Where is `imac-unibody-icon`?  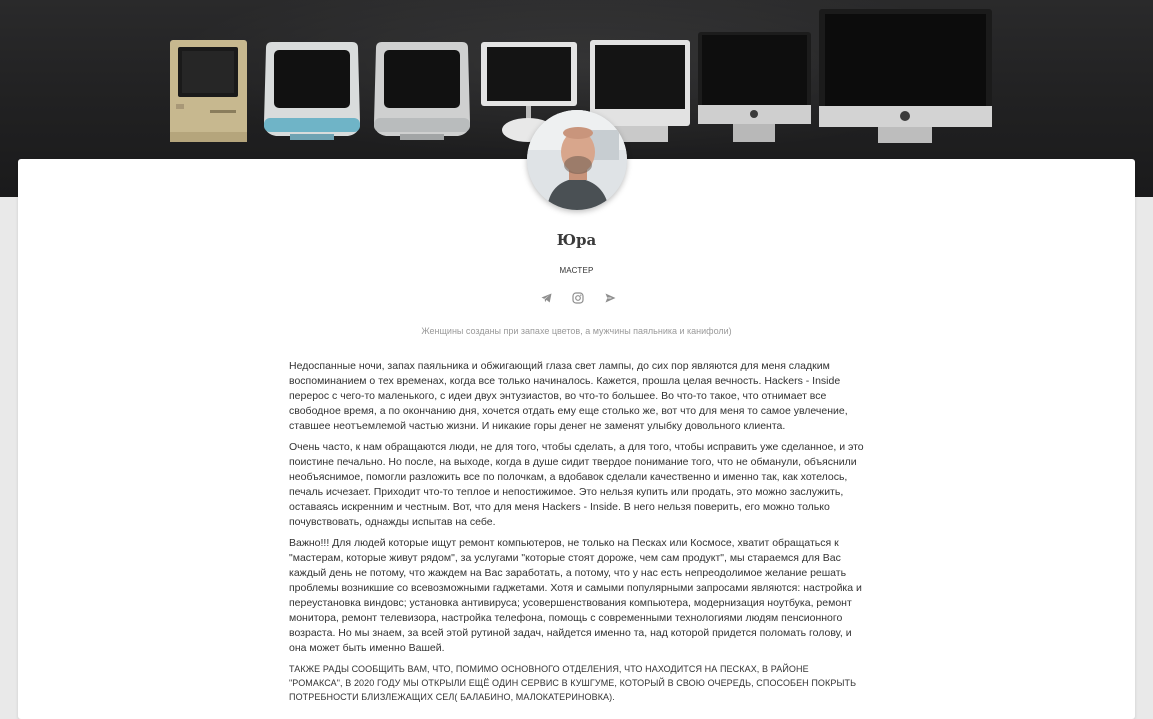 imac-unibody-icon is located at coordinates (905, 76).